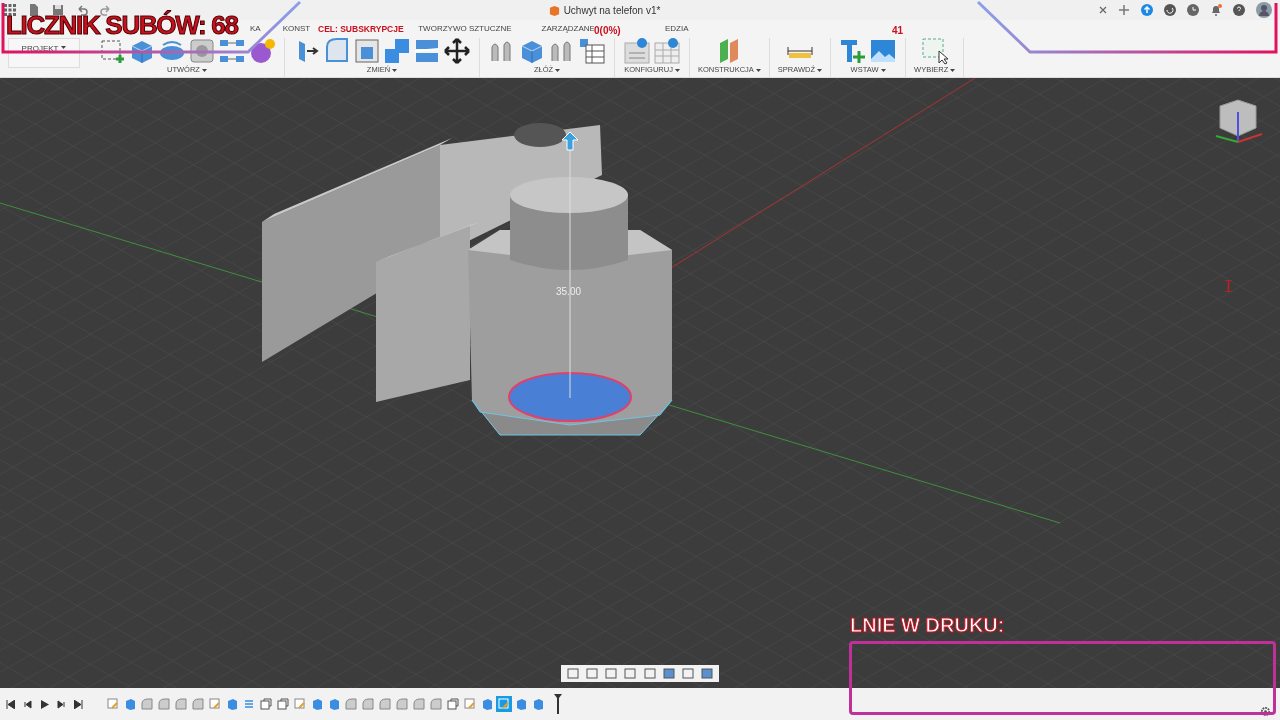 This screenshot has width=1280, height=720. Describe the element at coordinates (397, 51) in the screenshot. I see `combine-icon` at that location.